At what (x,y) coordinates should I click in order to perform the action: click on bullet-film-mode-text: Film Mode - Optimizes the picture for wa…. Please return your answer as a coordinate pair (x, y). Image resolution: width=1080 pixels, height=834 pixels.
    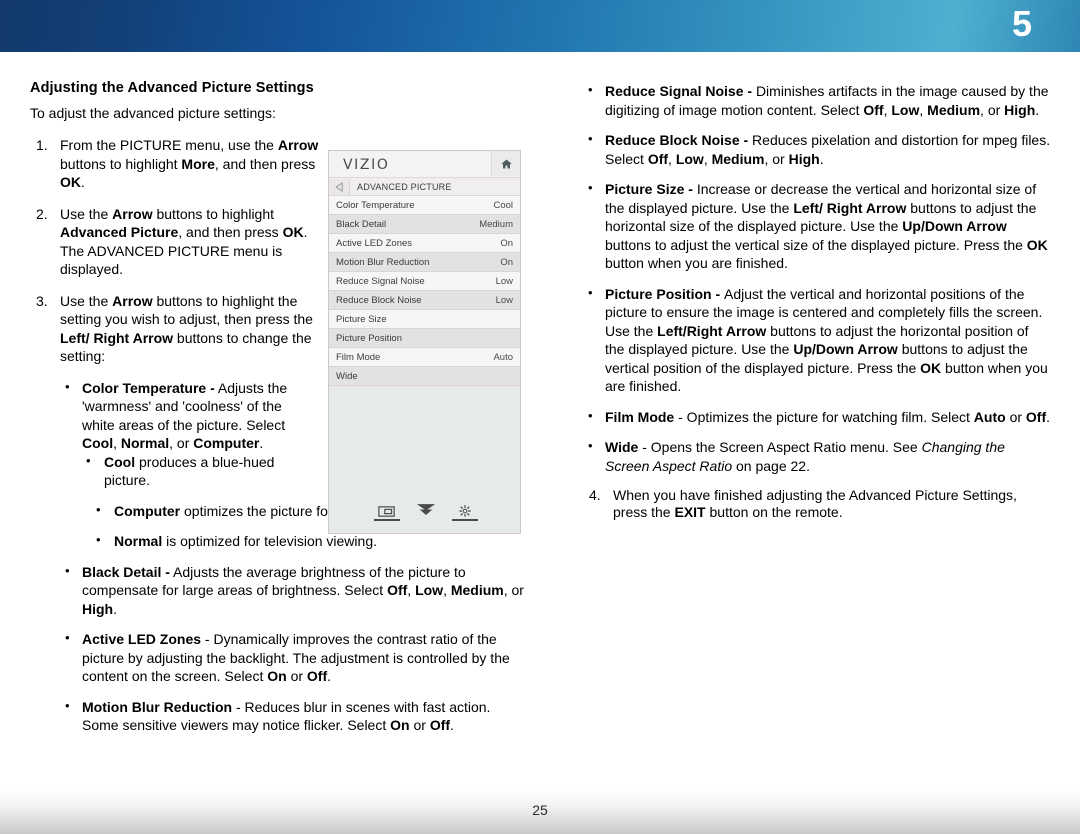
    Looking at the image, I should click on (828, 416).